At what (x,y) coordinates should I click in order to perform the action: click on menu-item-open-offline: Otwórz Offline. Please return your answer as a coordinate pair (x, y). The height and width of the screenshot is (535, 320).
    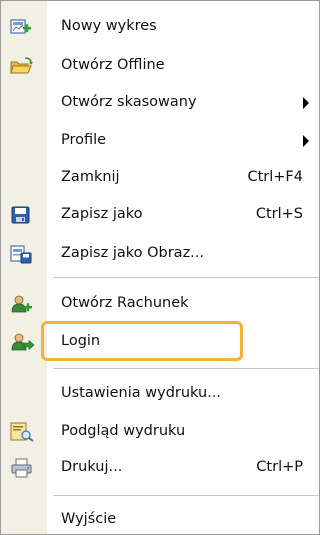
    Looking at the image, I should click on (160, 66).